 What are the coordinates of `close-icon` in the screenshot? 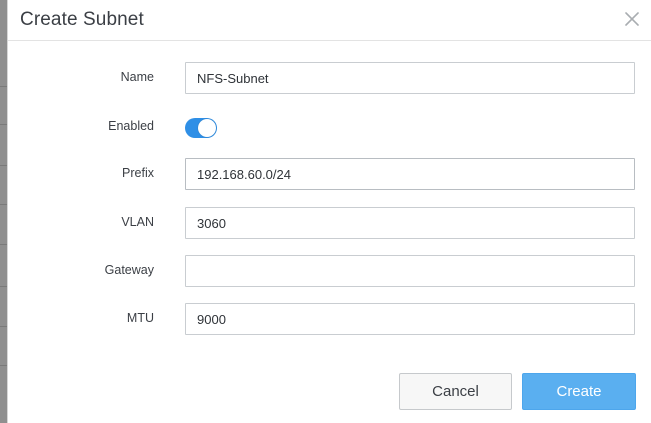 It's located at (632, 19).